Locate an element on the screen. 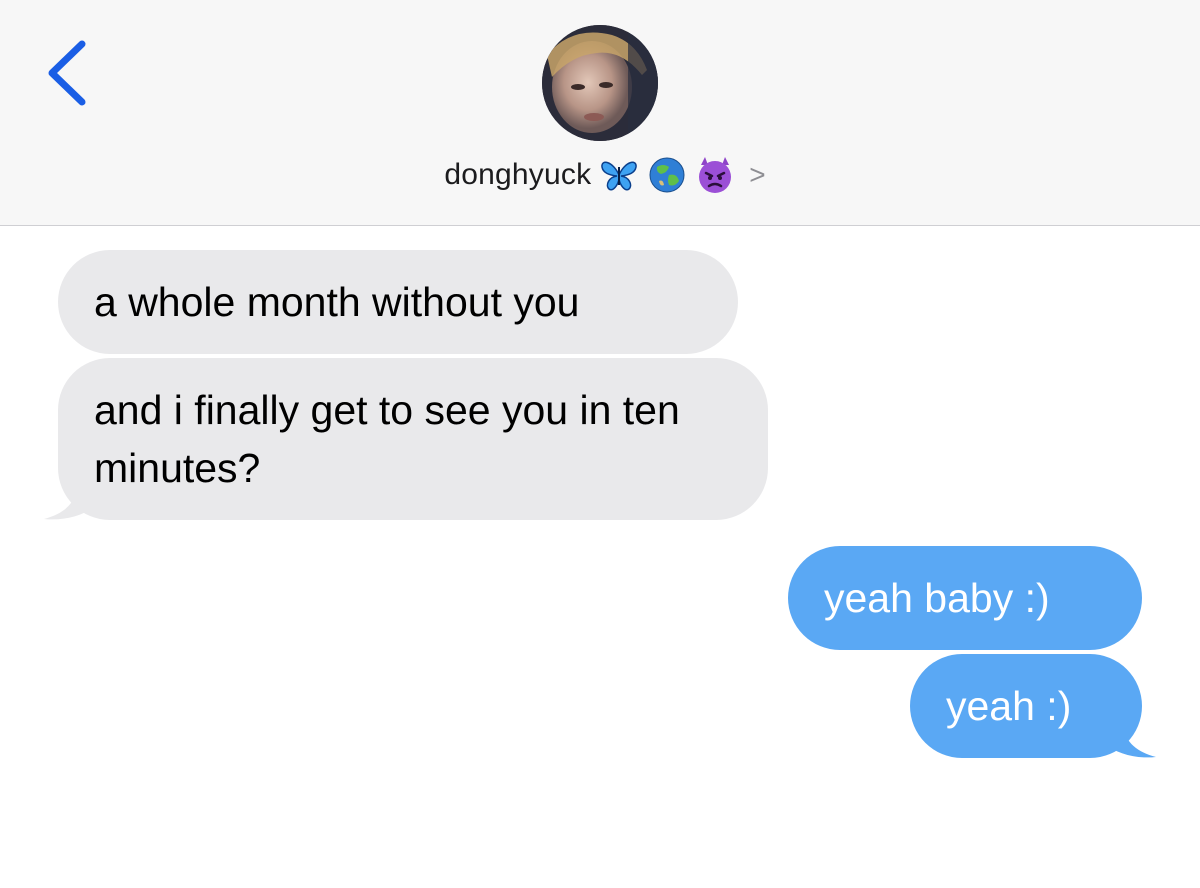 The height and width of the screenshot is (888, 1200). avatar-photo is located at coordinates (600, 83).